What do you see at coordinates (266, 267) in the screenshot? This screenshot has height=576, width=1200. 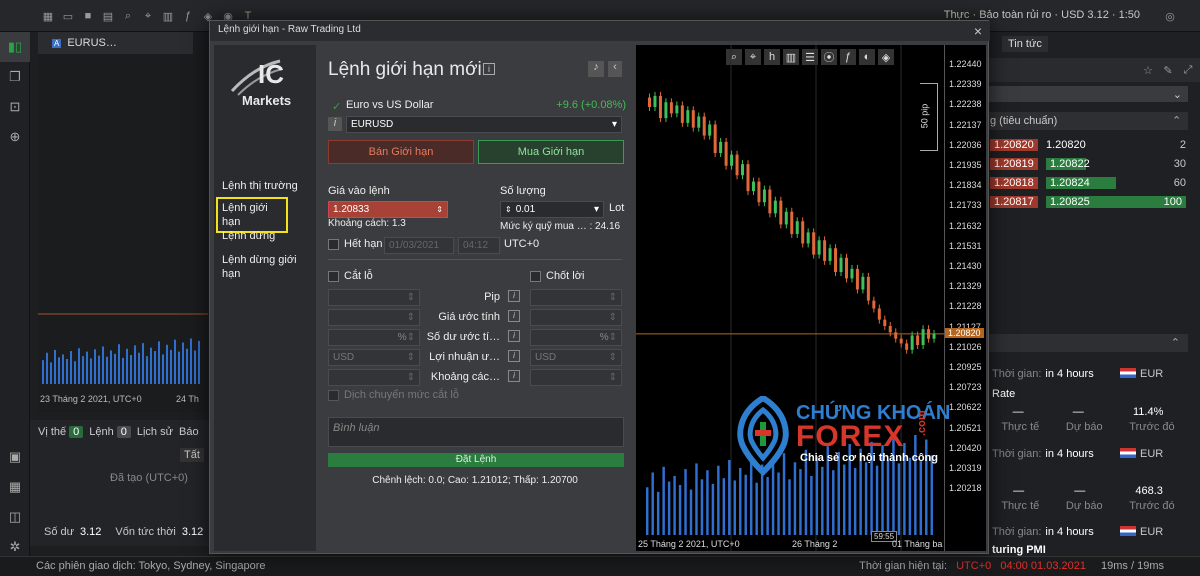 I see `side-stop-limit-order: Lệnh dừng giới hạn` at bounding box center [266, 267].